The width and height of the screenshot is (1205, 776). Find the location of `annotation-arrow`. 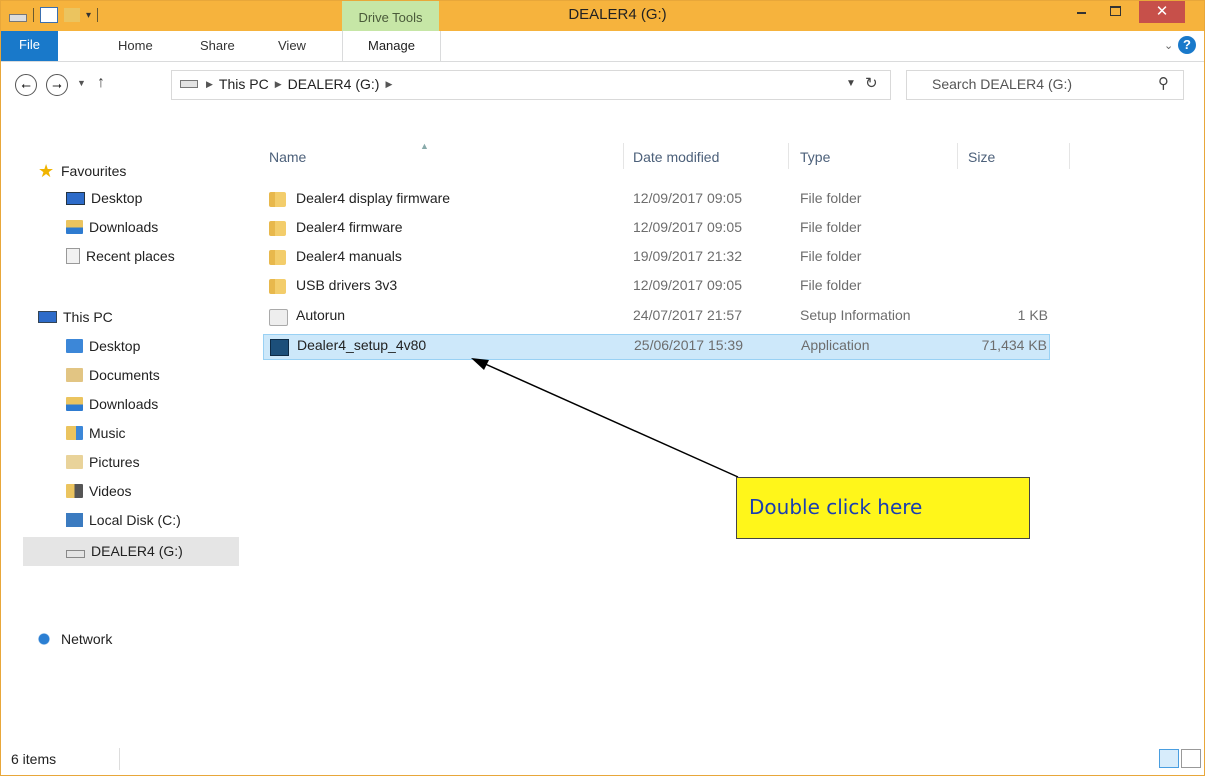

annotation-arrow is located at coordinates (605, 418).